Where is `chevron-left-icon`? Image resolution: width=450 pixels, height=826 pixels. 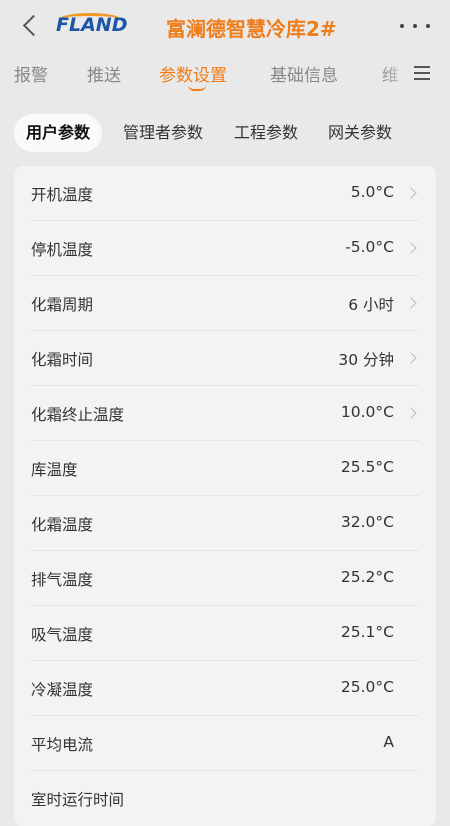 chevron-left-icon is located at coordinates (32, 26).